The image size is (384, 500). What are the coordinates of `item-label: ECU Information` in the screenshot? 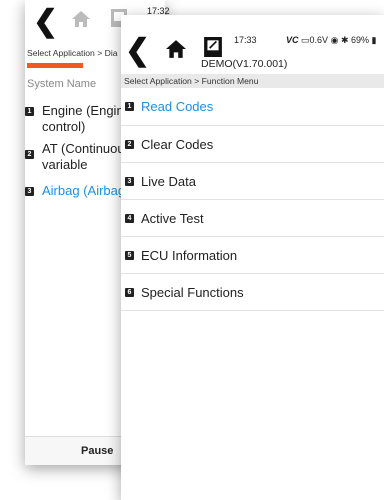 It's located at (189, 255).